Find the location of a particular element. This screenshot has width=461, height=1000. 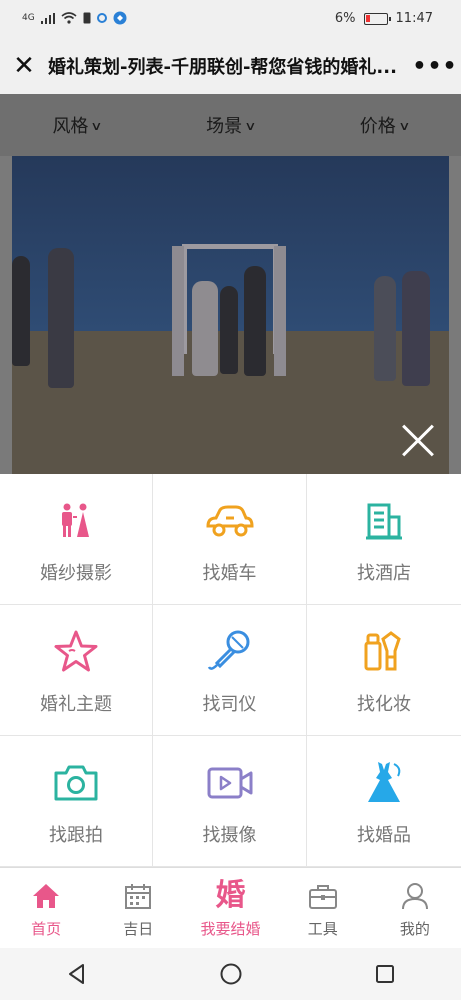

grid-label: 找化妆 is located at coordinates (384, 704).